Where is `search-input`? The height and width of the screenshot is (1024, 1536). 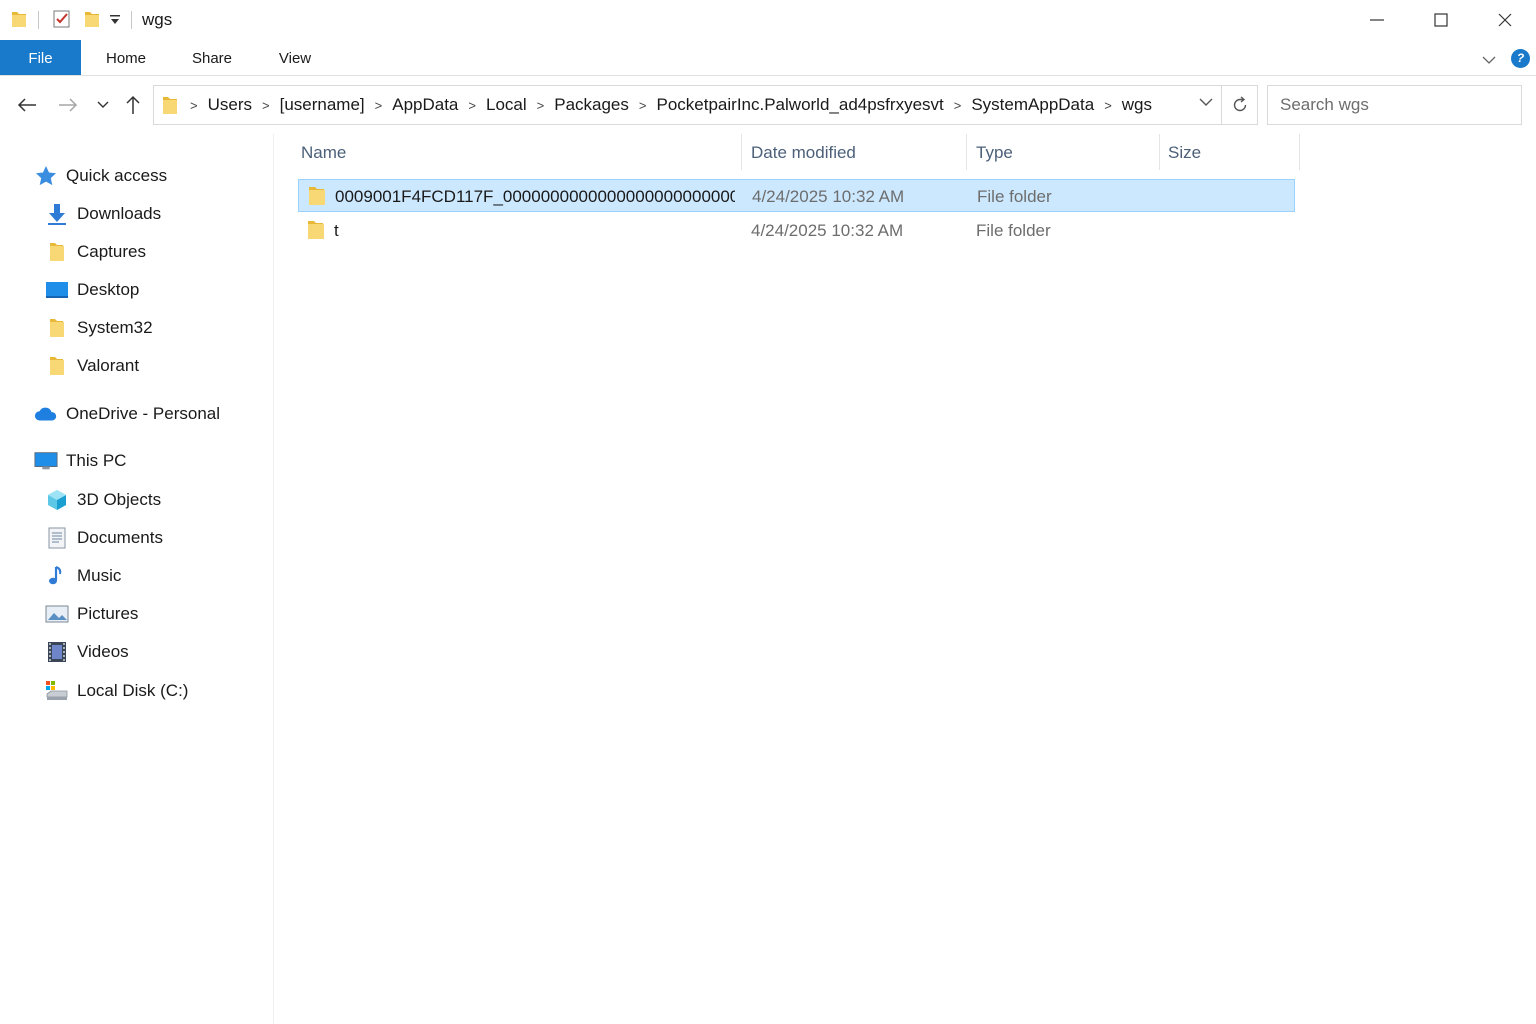 search-input is located at coordinates (1394, 105).